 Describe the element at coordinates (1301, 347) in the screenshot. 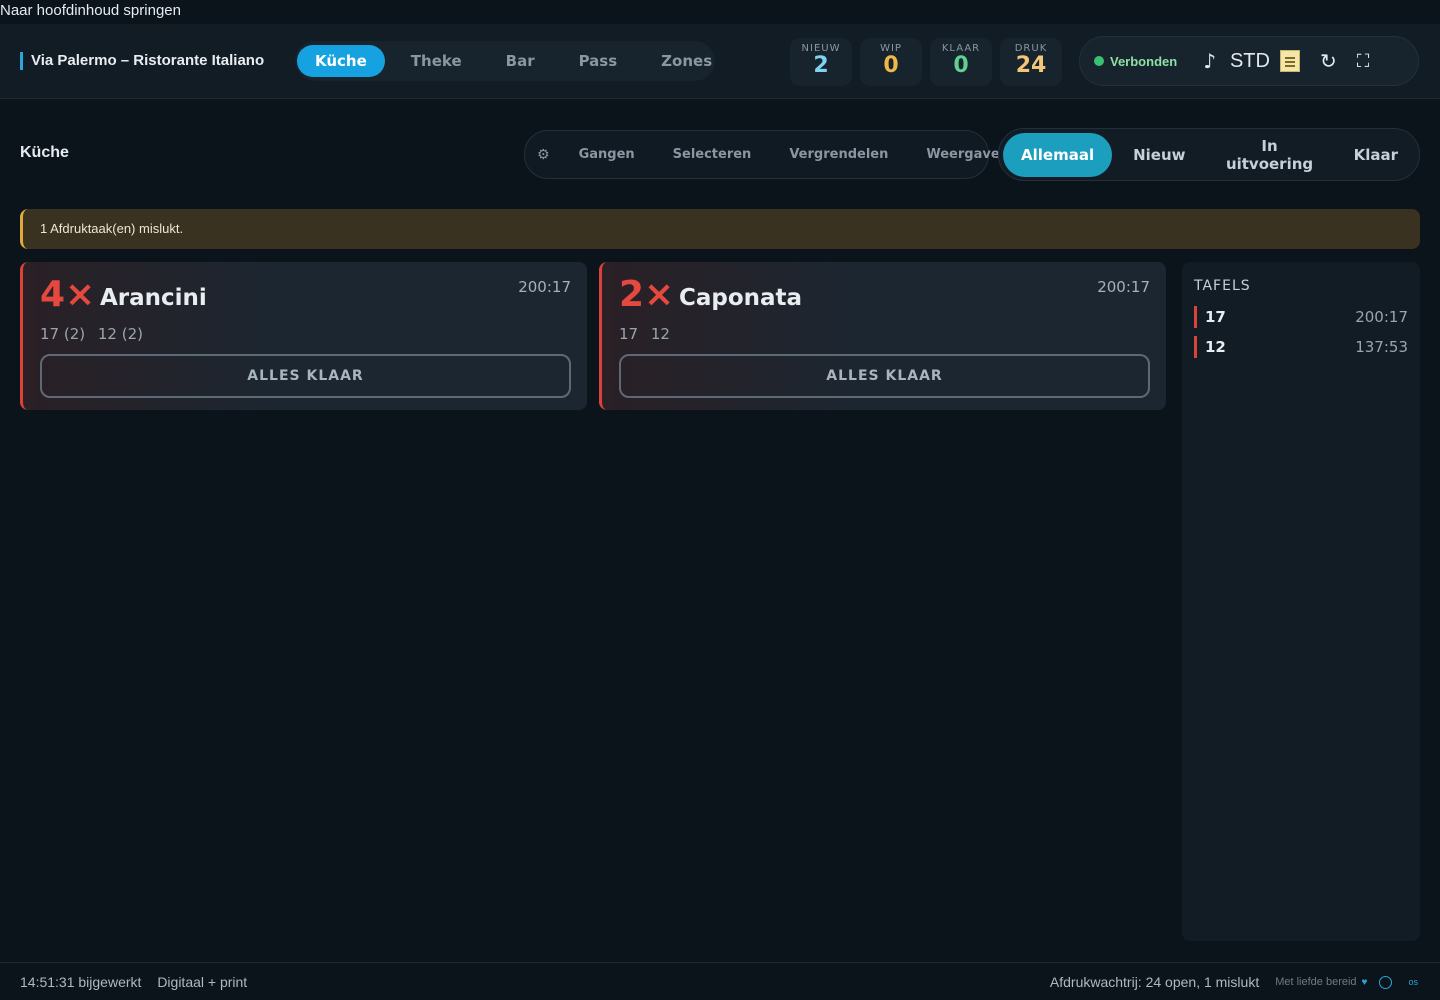

I see `table-row: 12 137:53` at that location.